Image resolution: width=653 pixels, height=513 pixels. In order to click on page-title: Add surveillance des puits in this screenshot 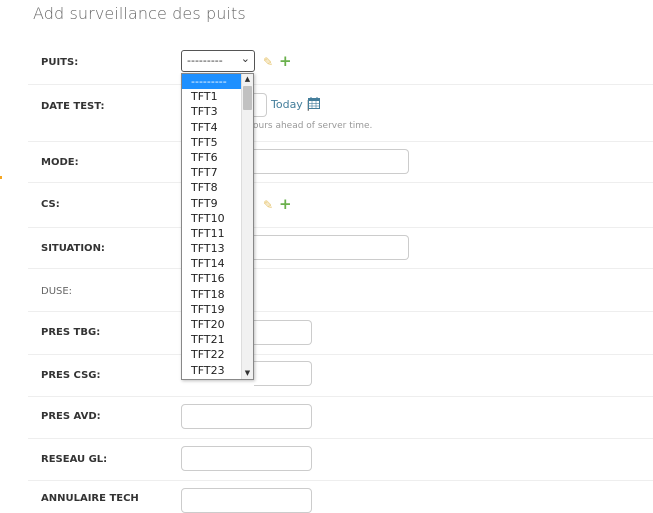, I will do `click(139, 13)`.